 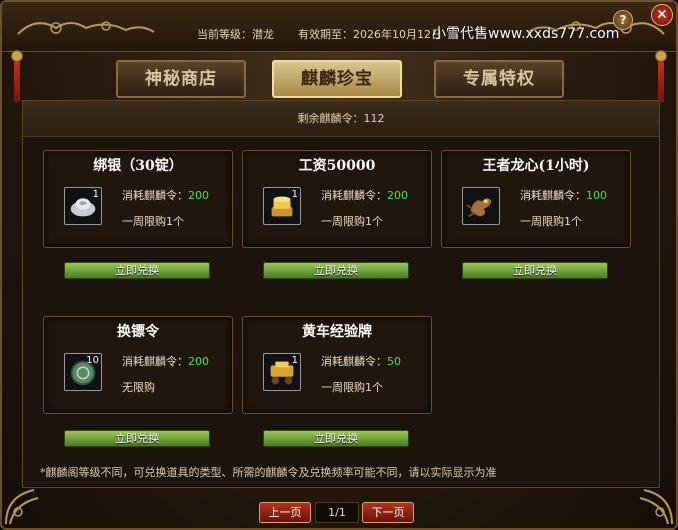 I want to click on item-card: 工资50000 1 消耗麒麟令：200 一周限购1个, so click(x=337, y=199).